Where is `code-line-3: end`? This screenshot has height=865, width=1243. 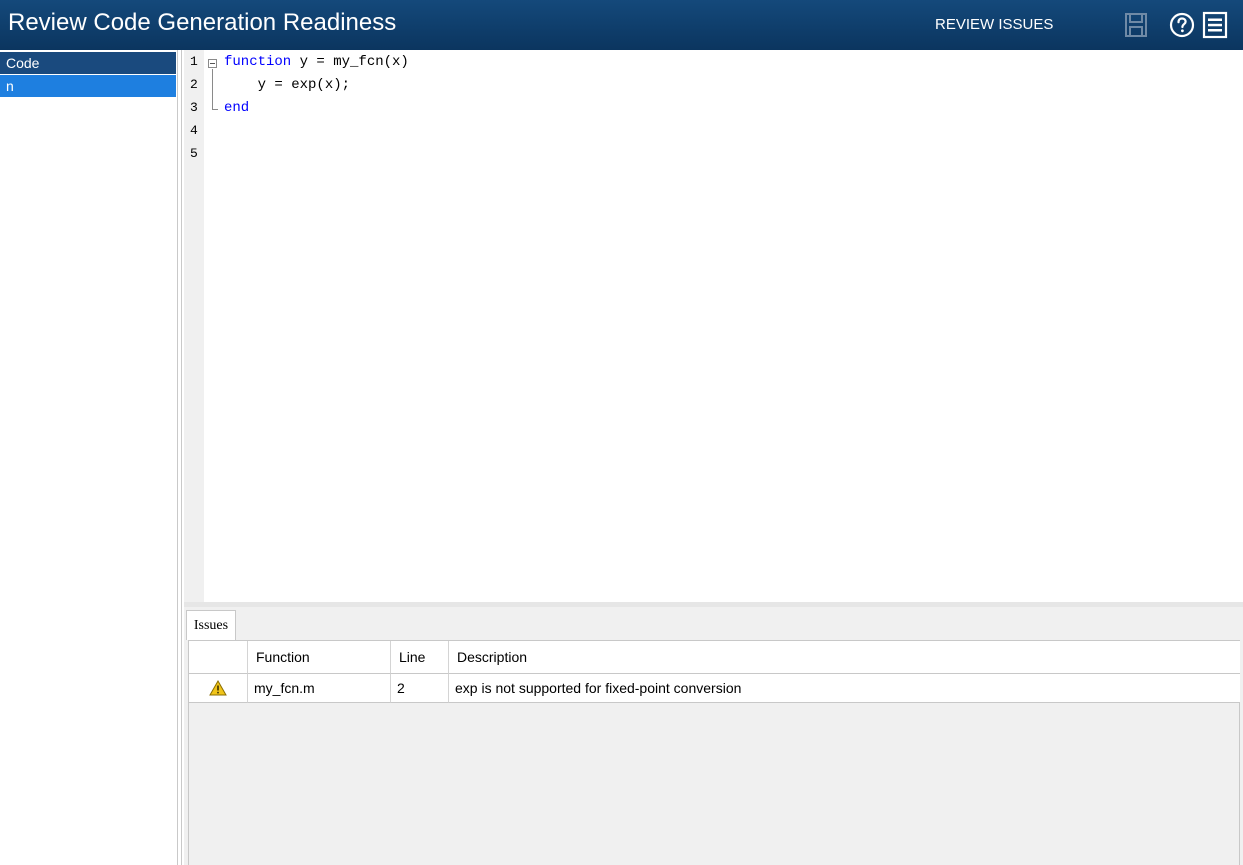
code-line-3: end is located at coordinates (236, 108).